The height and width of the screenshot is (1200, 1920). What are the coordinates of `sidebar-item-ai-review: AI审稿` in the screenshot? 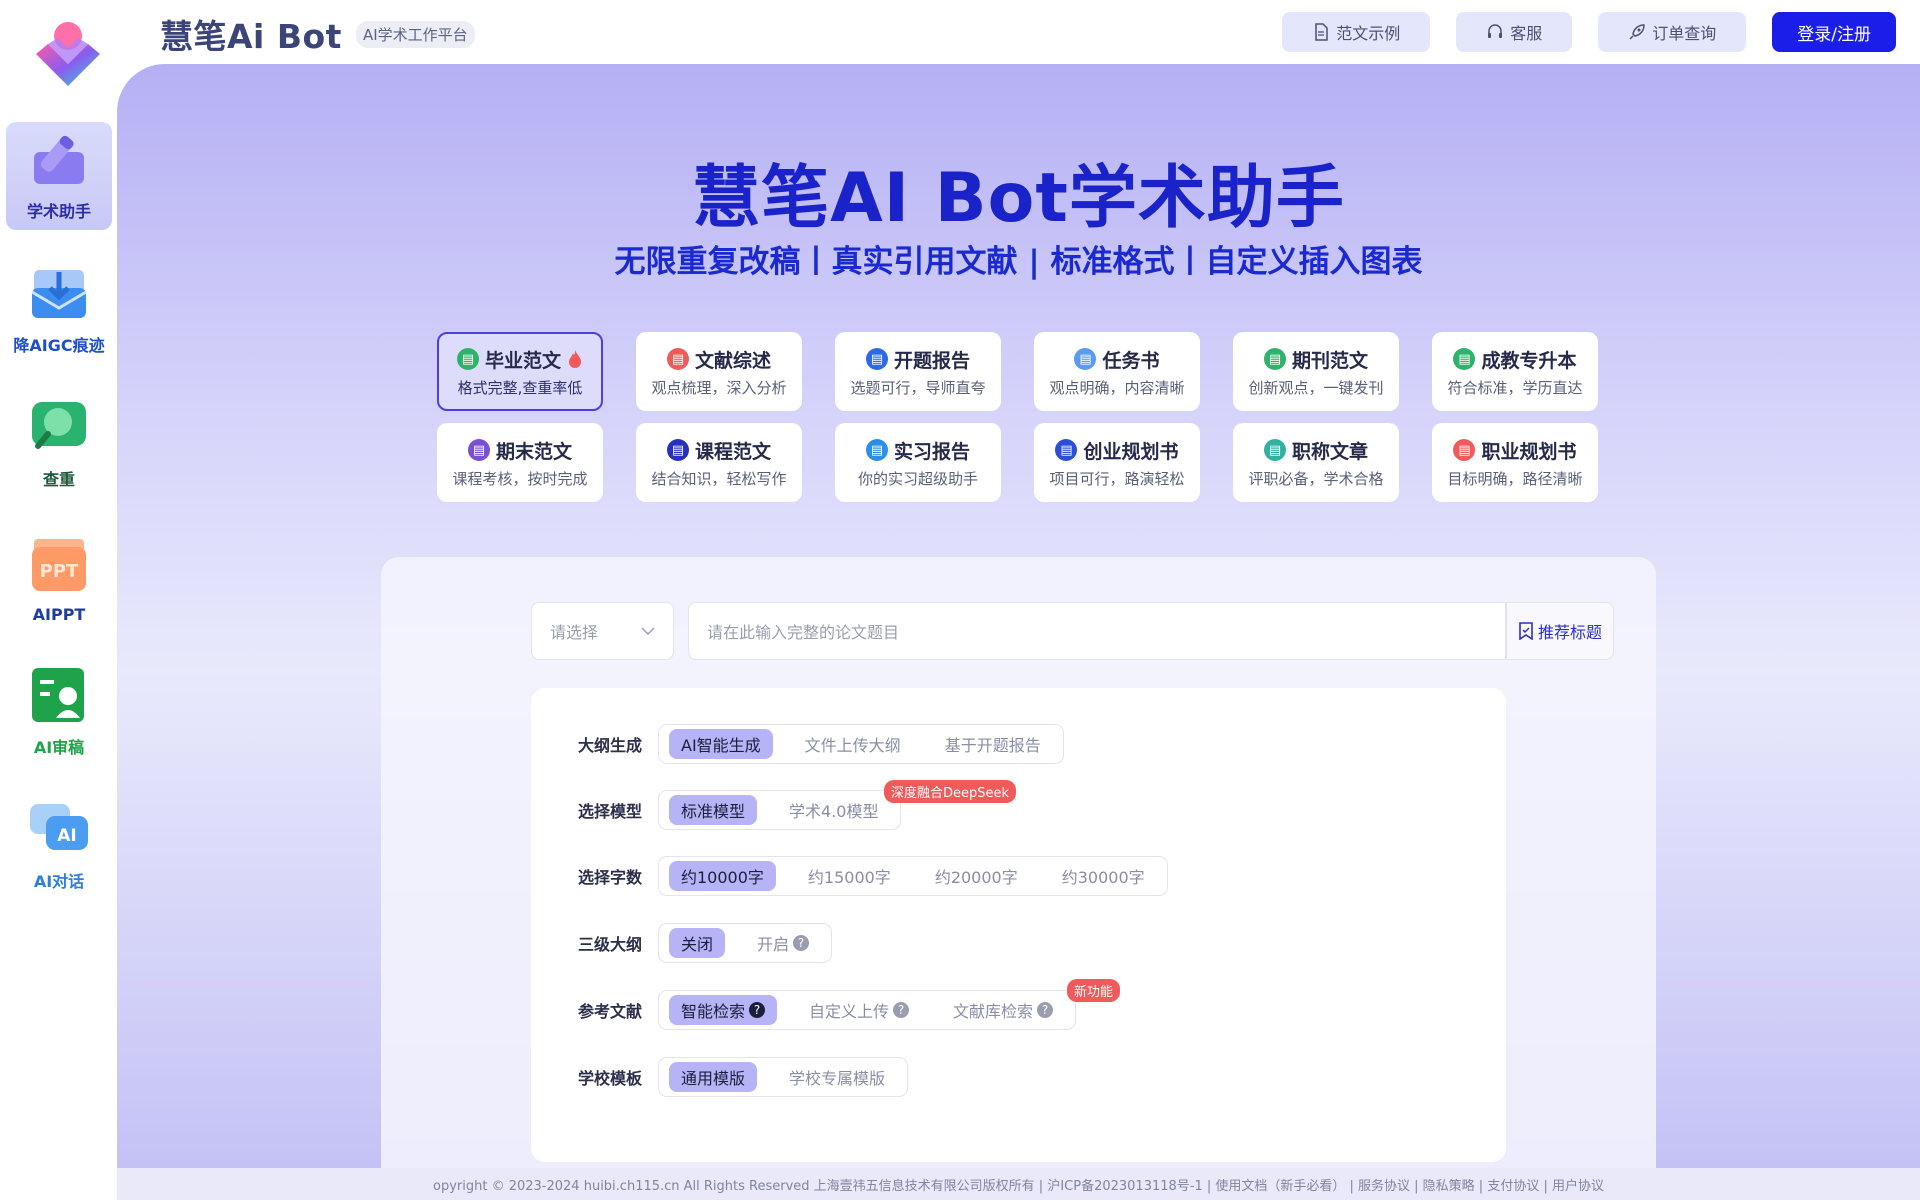 It's located at (59, 712).